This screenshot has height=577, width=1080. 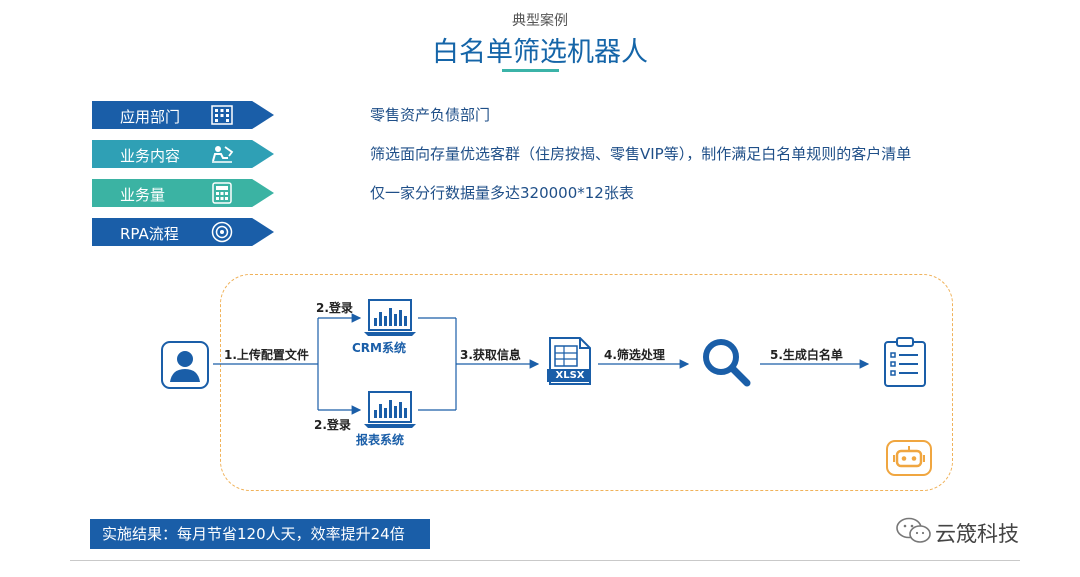 What do you see at coordinates (379, 348) in the screenshot?
I see `crm-system-label: CRM系统` at bounding box center [379, 348].